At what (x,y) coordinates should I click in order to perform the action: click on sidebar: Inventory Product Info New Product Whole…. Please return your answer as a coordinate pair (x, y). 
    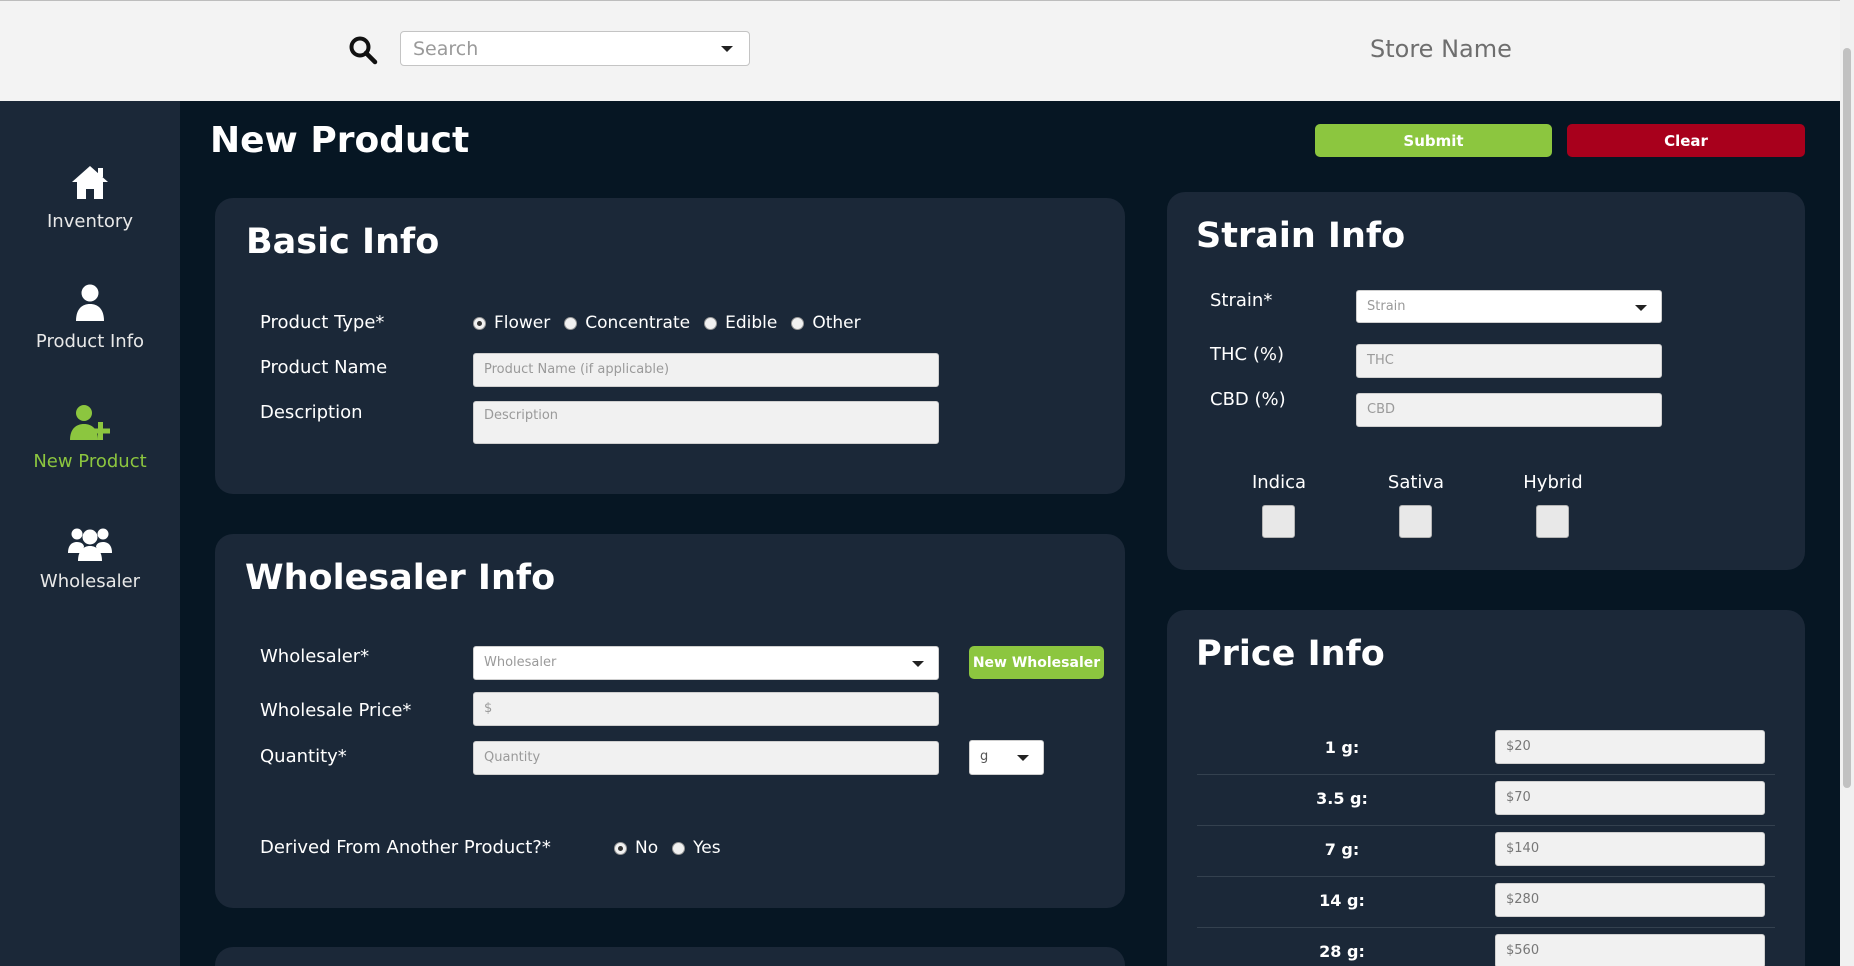
    Looking at the image, I should click on (90, 533).